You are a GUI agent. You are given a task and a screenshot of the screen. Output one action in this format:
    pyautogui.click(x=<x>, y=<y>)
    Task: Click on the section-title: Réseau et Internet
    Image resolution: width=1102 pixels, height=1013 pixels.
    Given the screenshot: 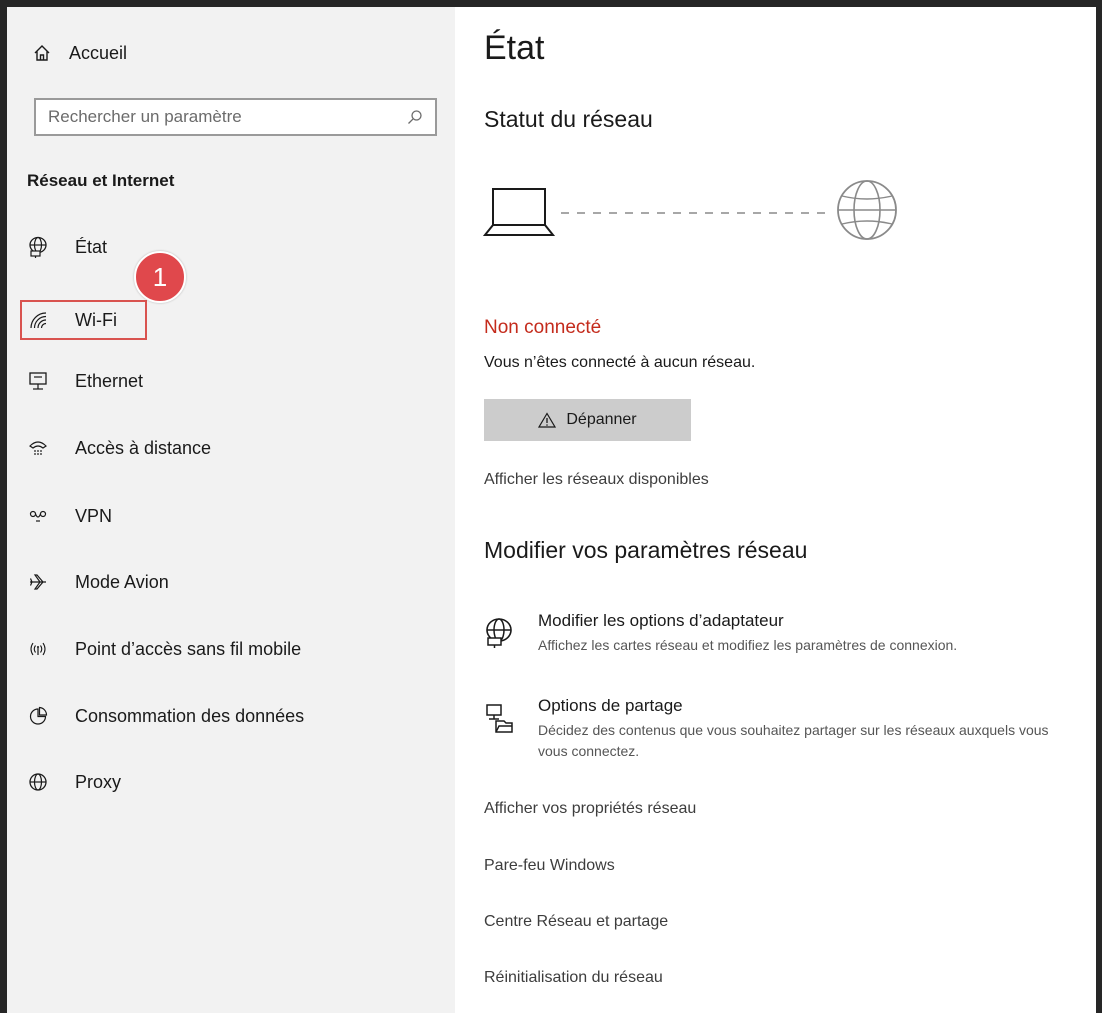 What is the action you would take?
    pyautogui.click(x=101, y=180)
    